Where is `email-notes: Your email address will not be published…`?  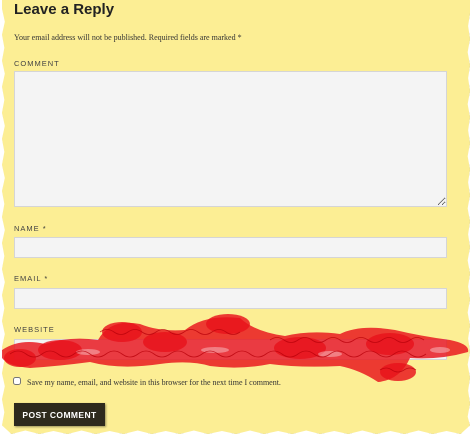
email-notes: Your email address will not be published… is located at coordinates (80, 37).